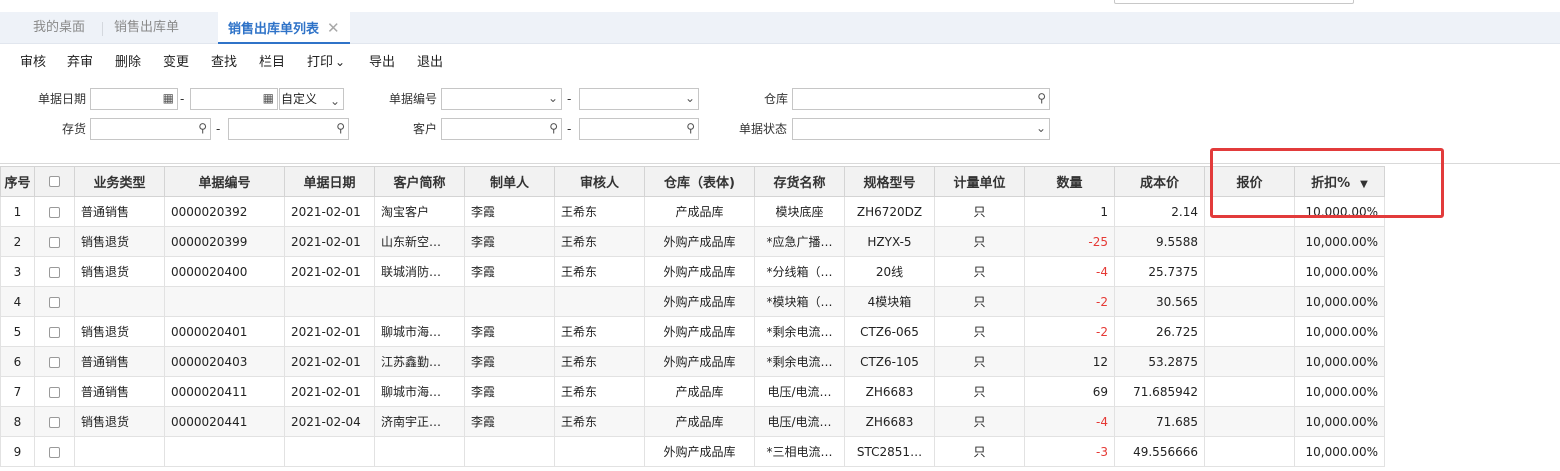 This screenshot has width=1560, height=471. What do you see at coordinates (921, 99) in the screenshot?
I see `warehouse-field: ⚲` at bounding box center [921, 99].